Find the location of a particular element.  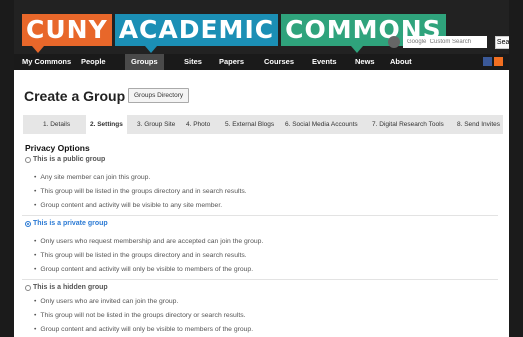

option-label: This is a hidden group is located at coordinates (70, 287).